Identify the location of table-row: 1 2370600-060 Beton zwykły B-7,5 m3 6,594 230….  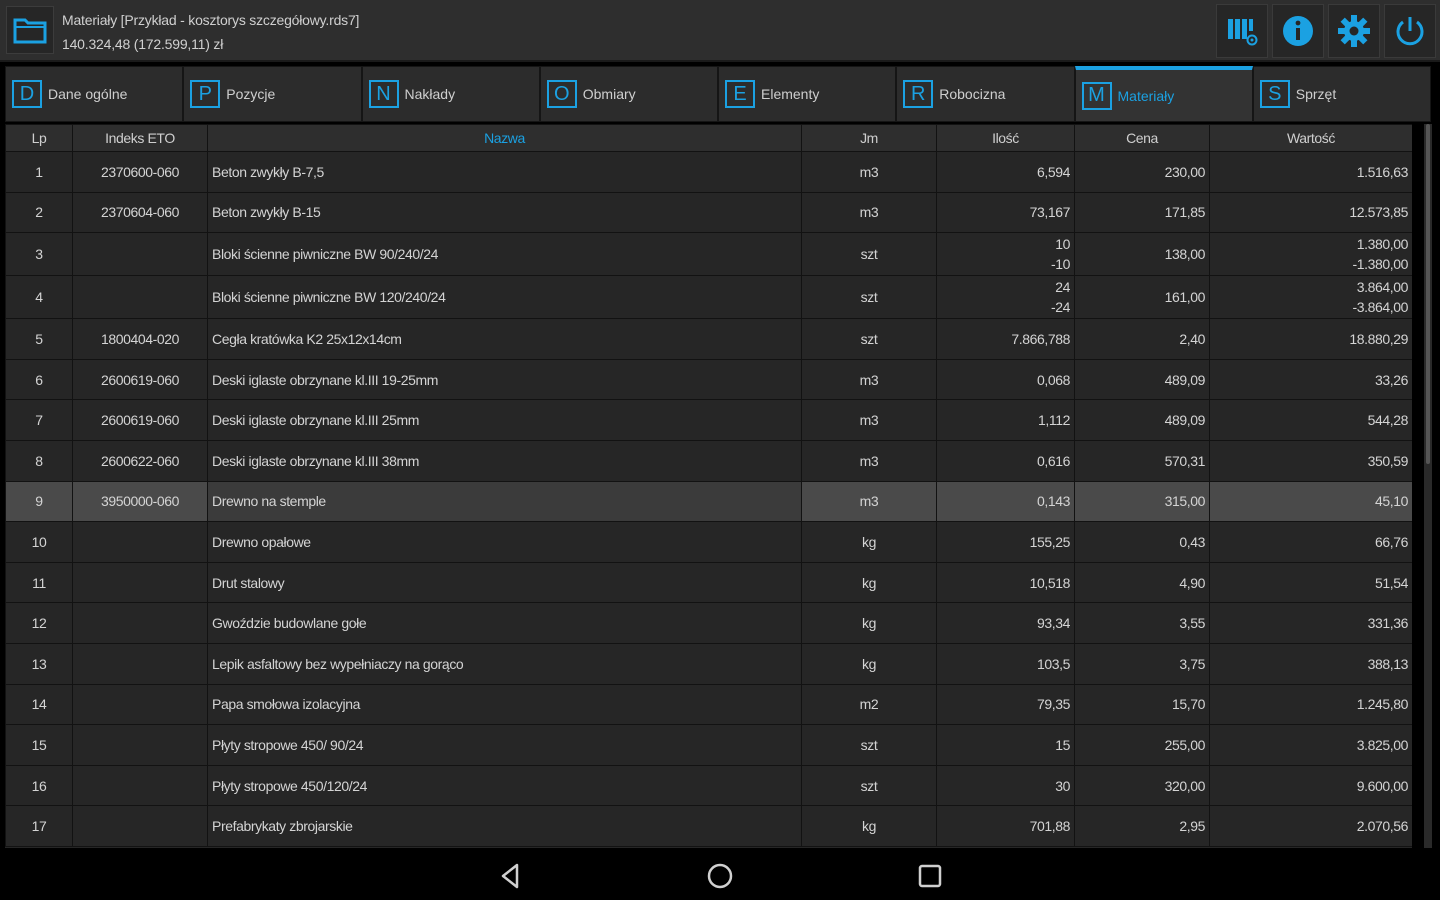
(708, 172).